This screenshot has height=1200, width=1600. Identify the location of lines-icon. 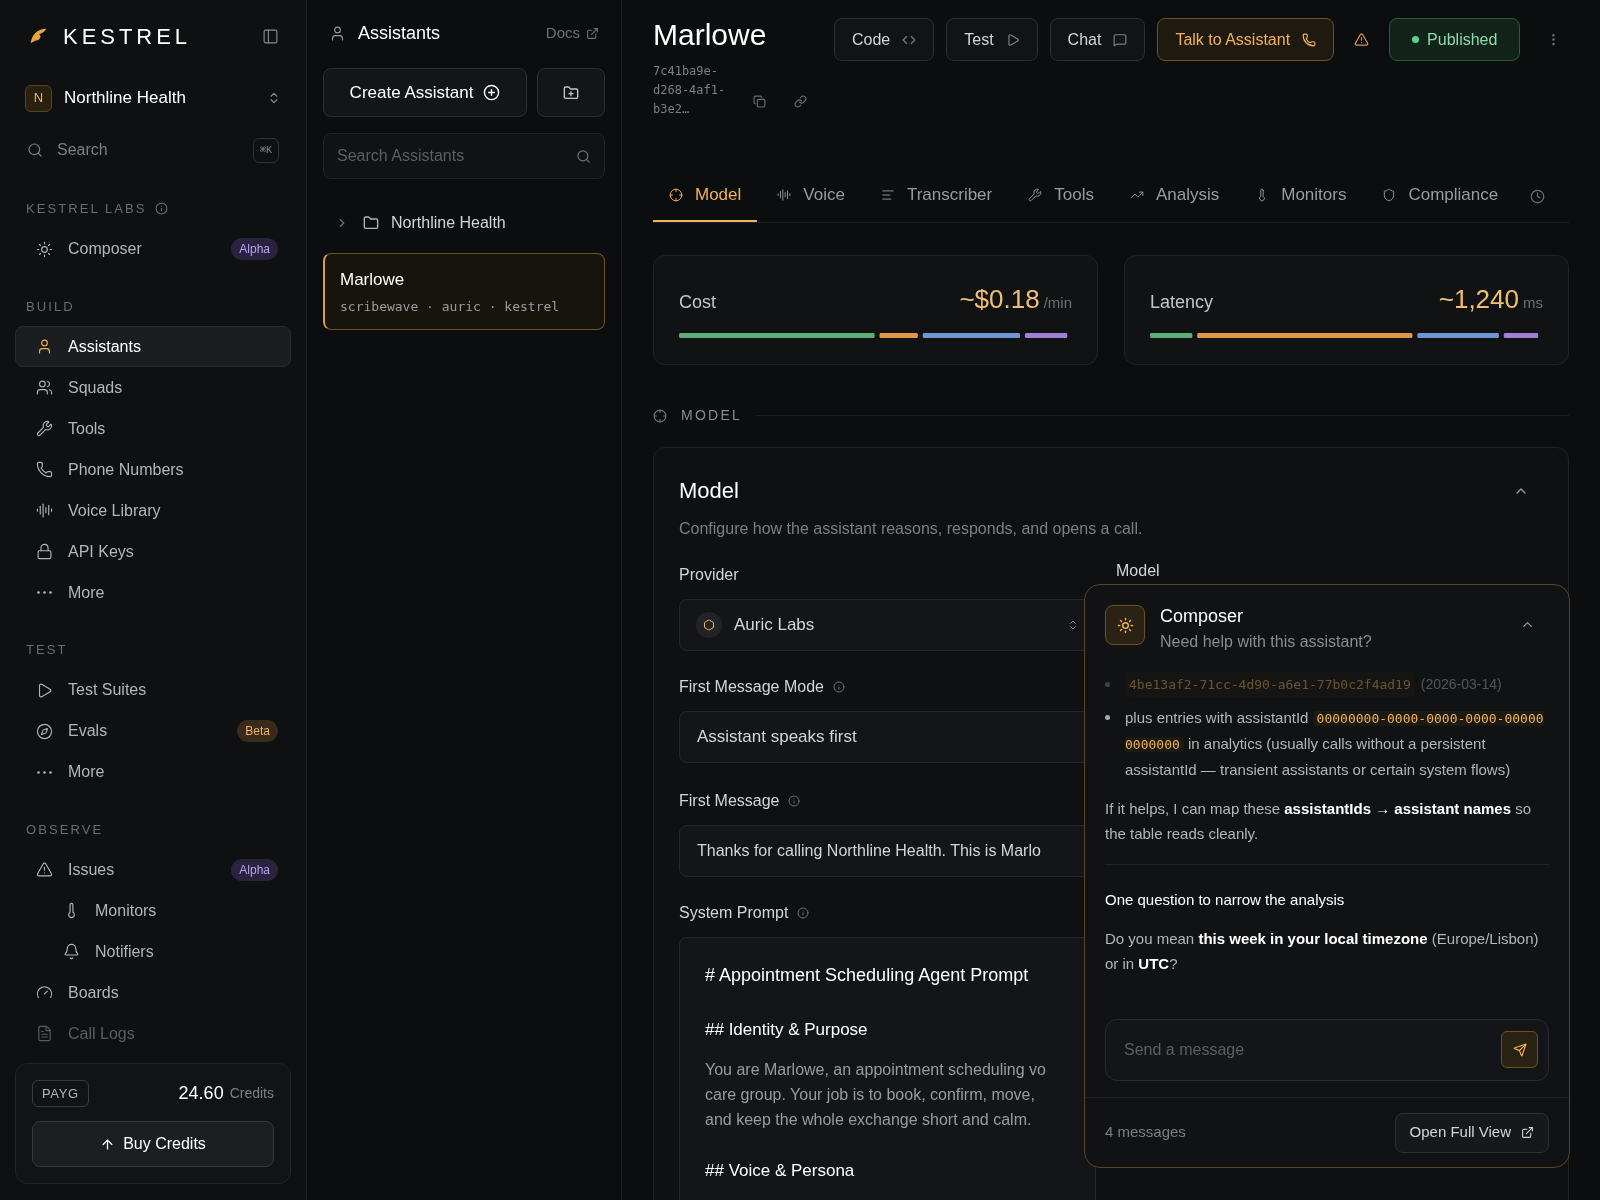
(887, 195).